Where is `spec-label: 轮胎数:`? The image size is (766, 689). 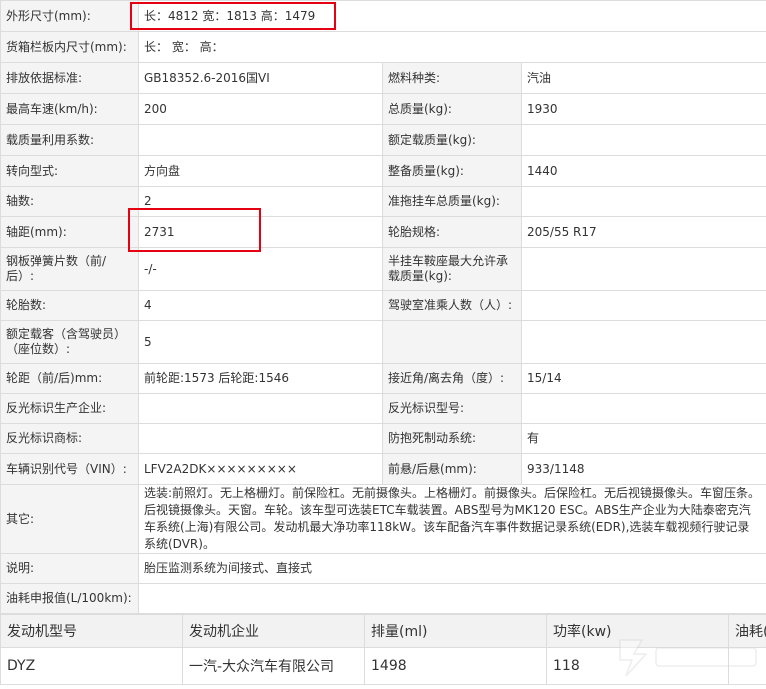 spec-label: 轮胎数: is located at coordinates (69, 305).